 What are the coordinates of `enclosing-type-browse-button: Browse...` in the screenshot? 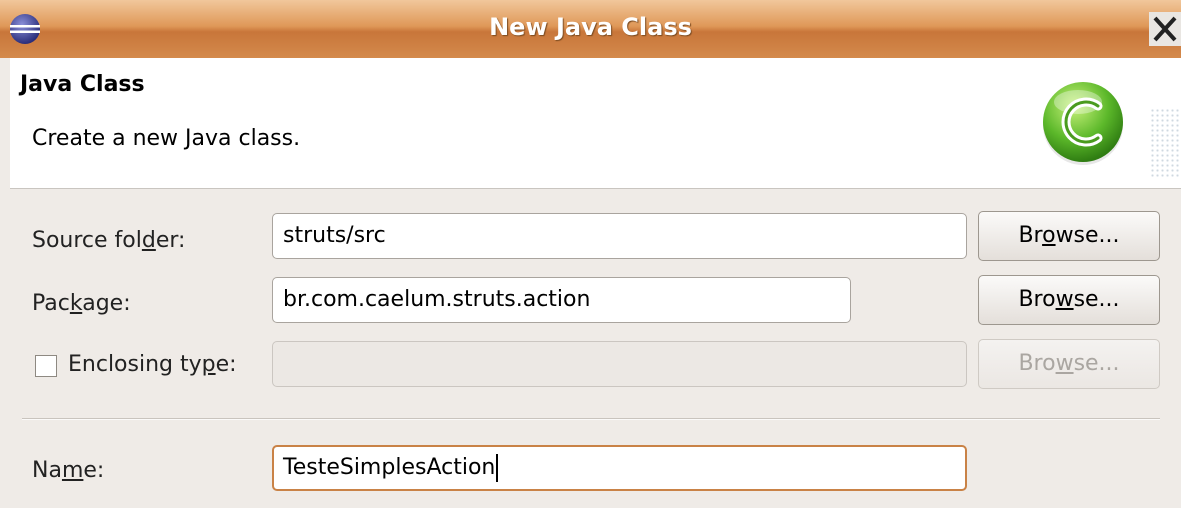 It's located at (1069, 364).